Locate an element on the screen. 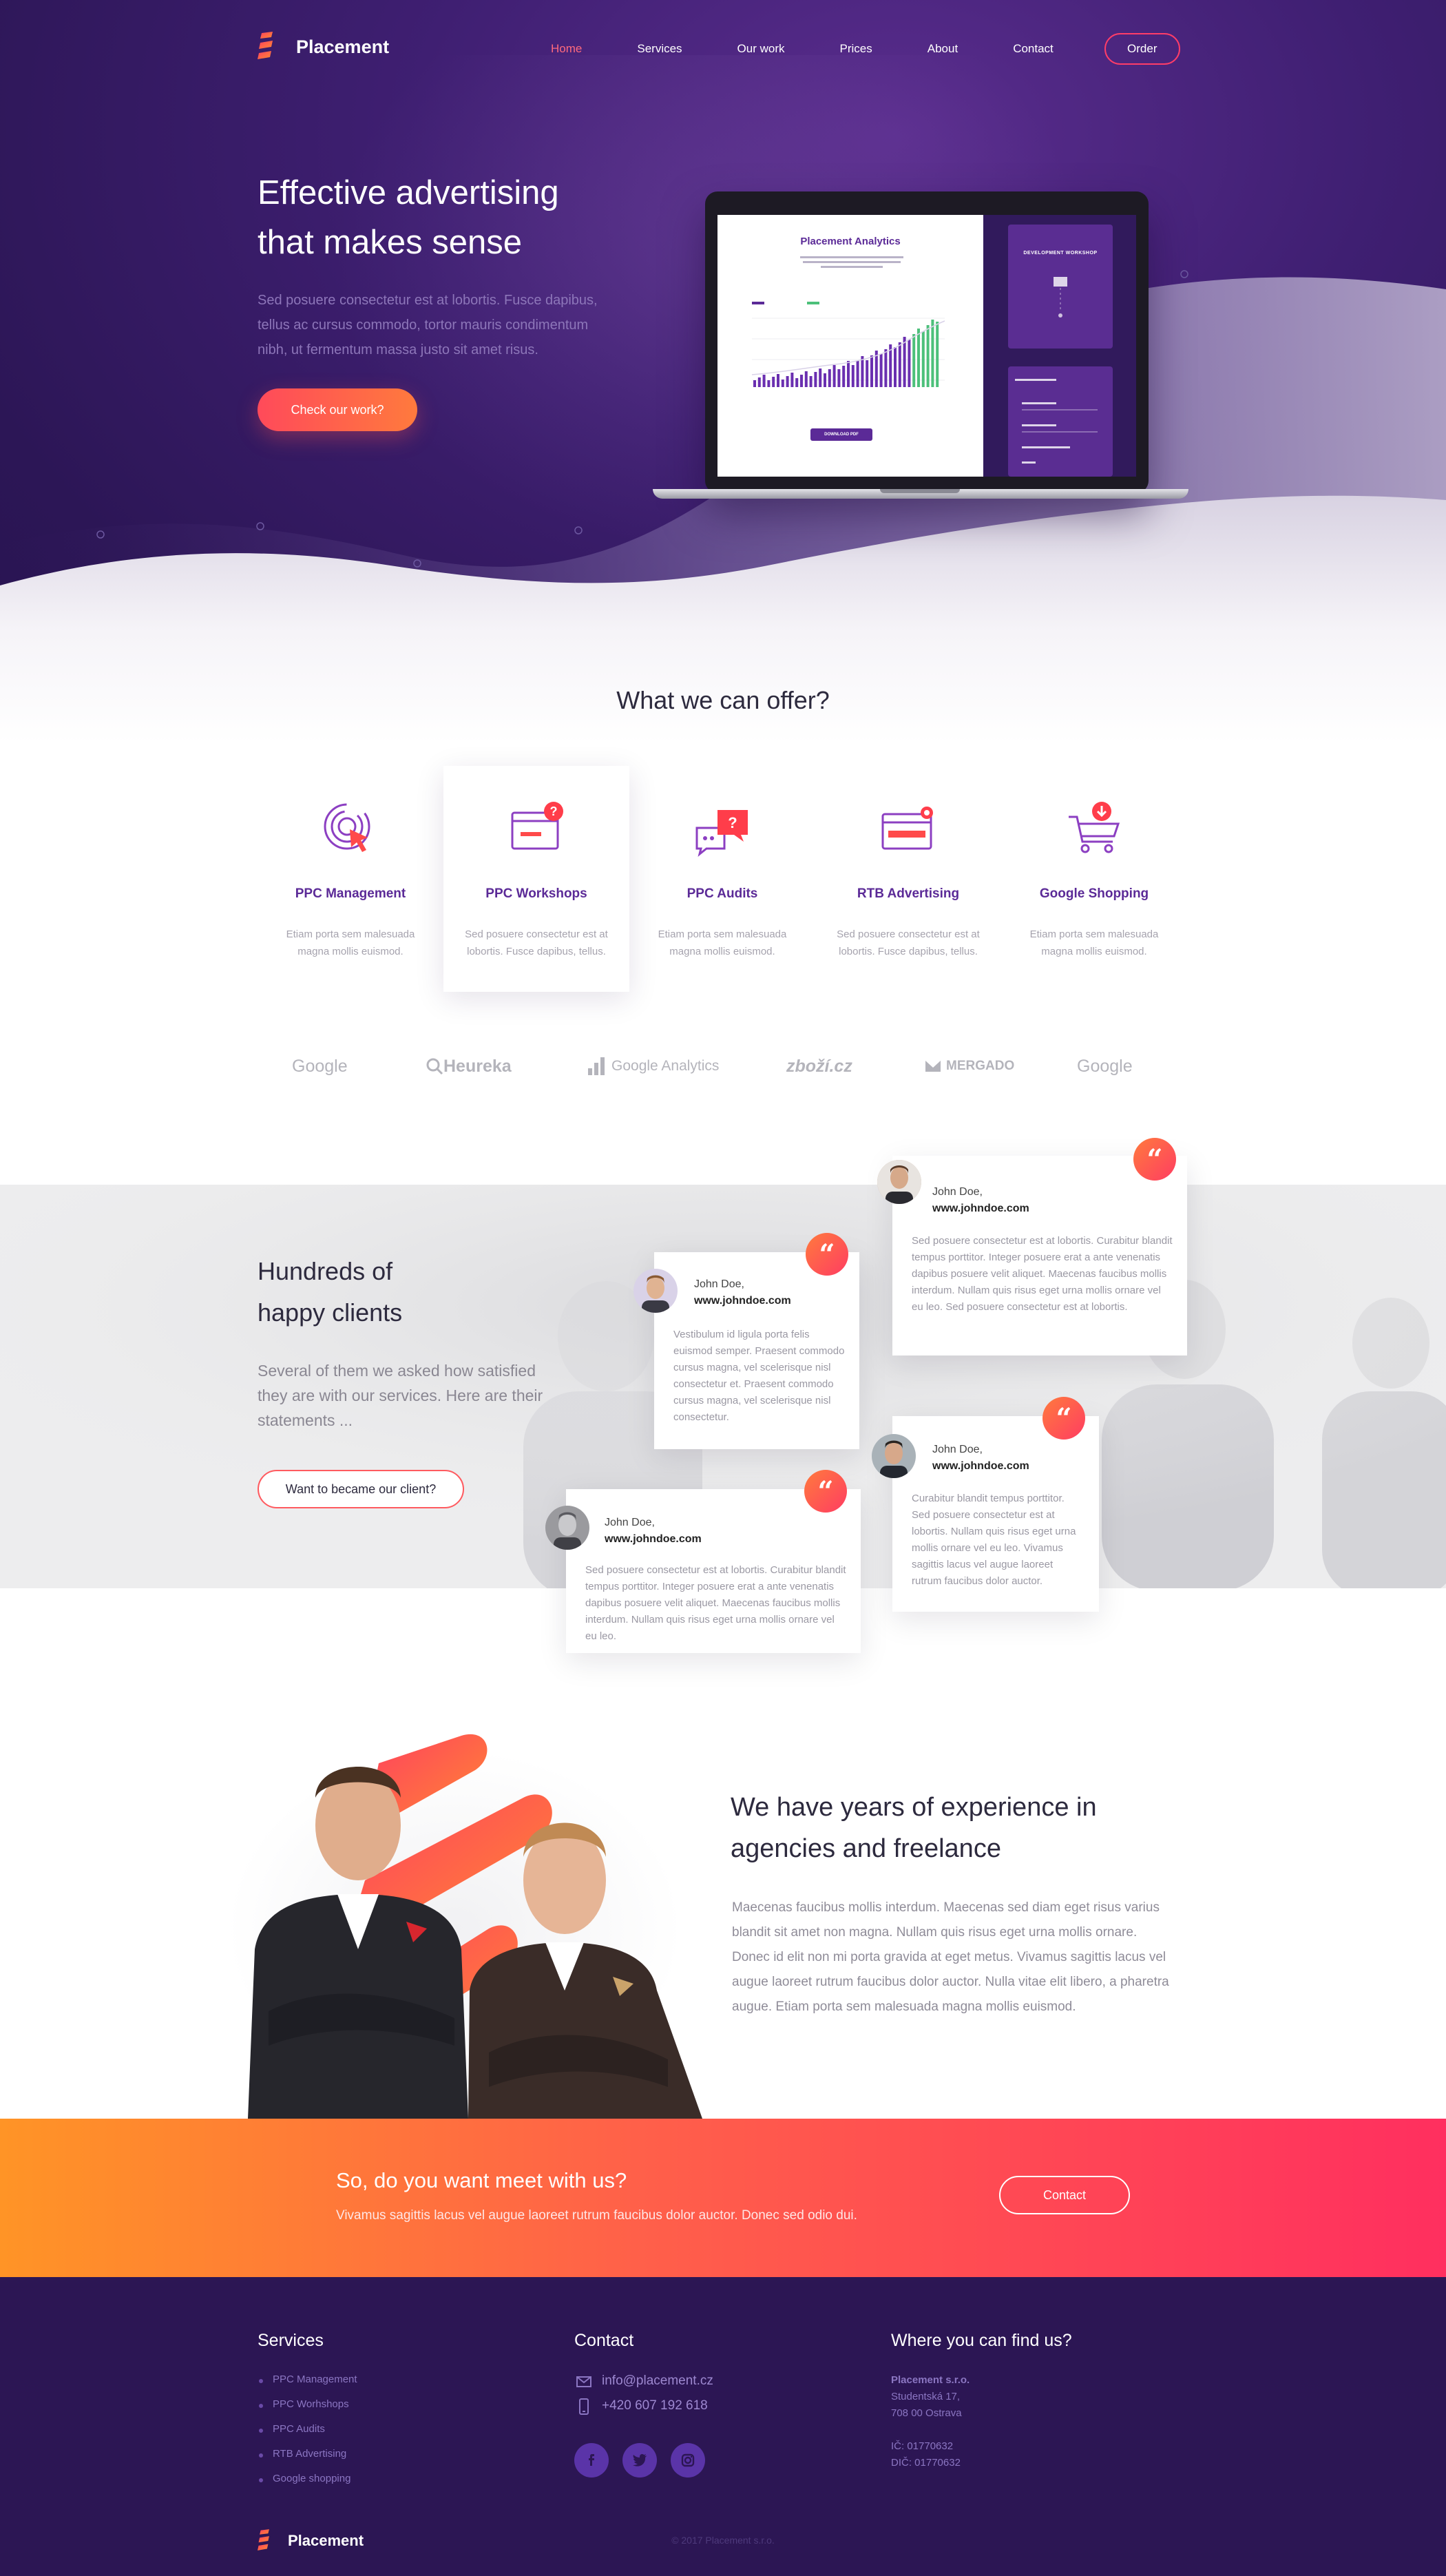  workshop-illustration is located at coordinates (1060, 297).